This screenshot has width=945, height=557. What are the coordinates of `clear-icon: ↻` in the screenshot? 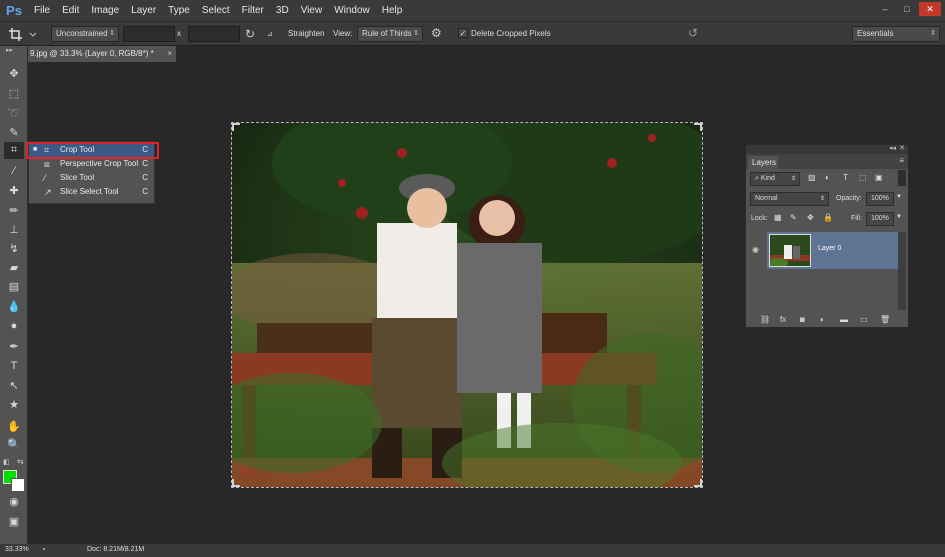 It's located at (250, 34).